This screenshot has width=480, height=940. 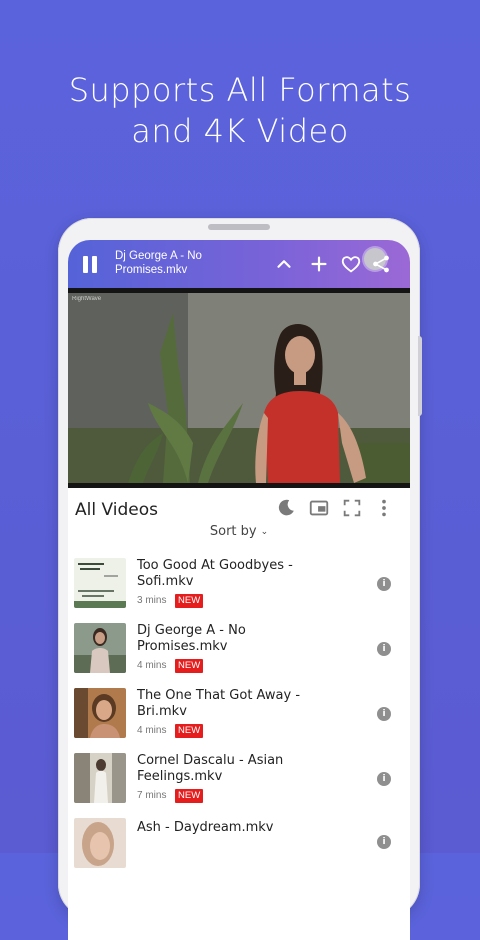 I want to click on list-item: Ash - Daydream.mkv i, so click(x=239, y=848).